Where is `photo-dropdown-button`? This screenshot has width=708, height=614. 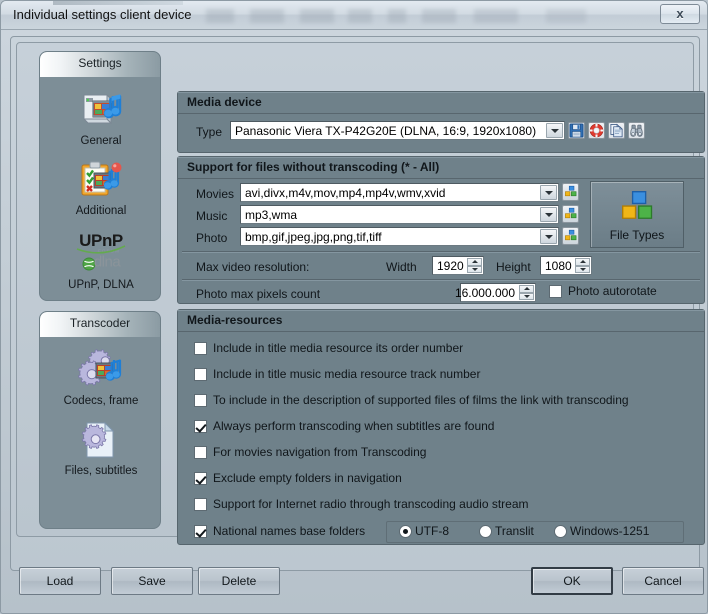 photo-dropdown-button is located at coordinates (548, 236).